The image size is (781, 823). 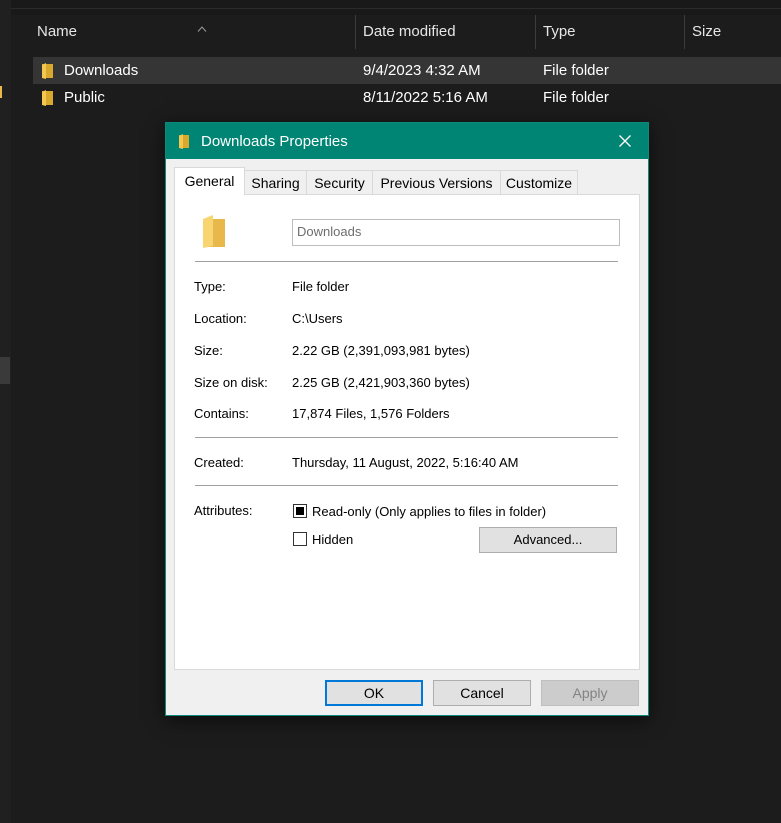 What do you see at coordinates (422, 70) in the screenshot?
I see `file-date: 9/4/2023 4:32 AM` at bounding box center [422, 70].